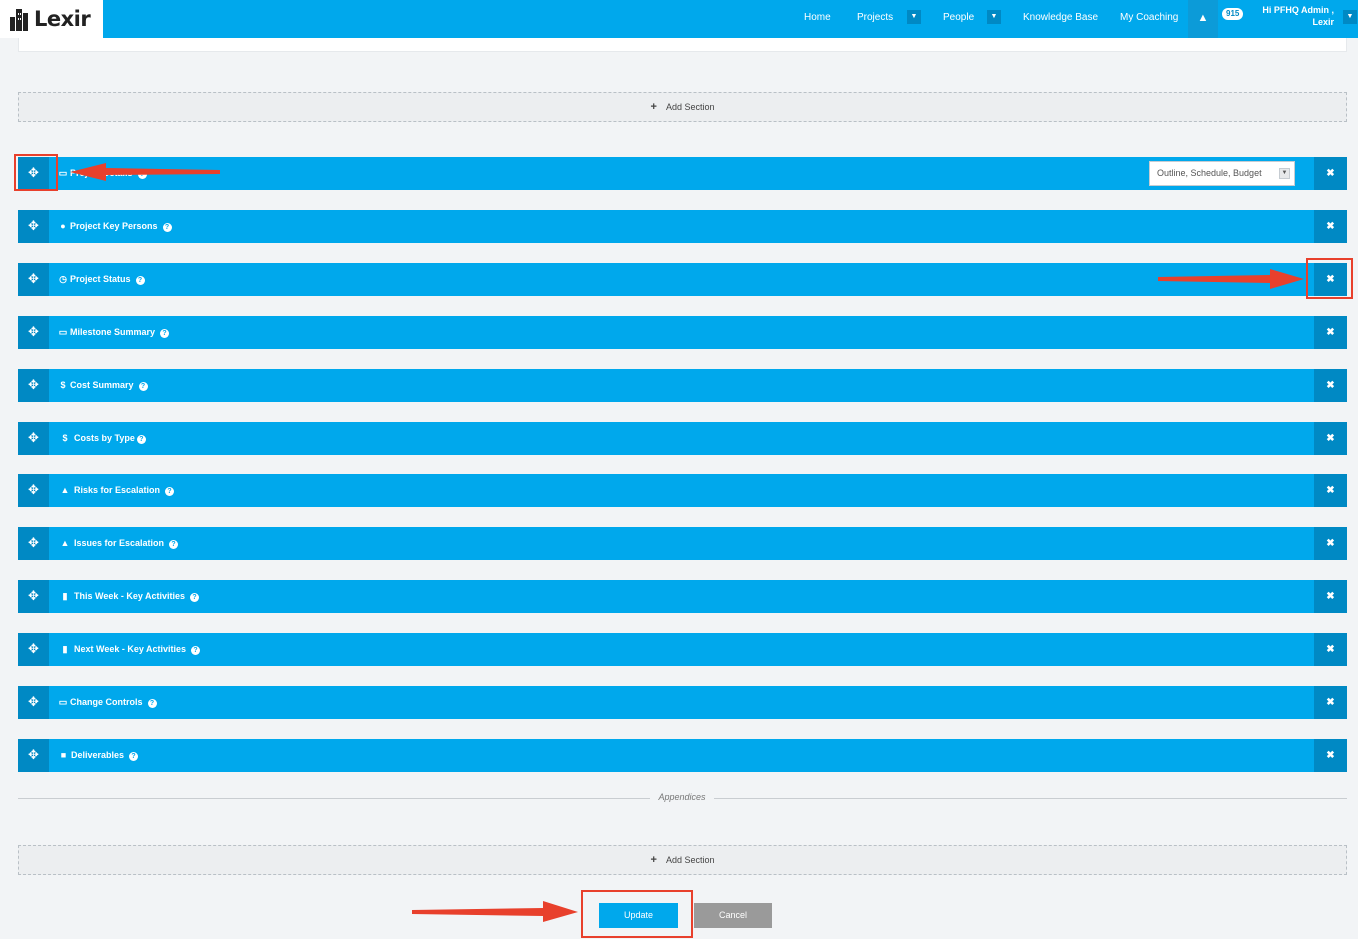 This screenshot has width=1358, height=939. Describe the element at coordinates (682, 649) in the screenshot. I see `section-row-next-week-key-activities: ✥ ▮ Next Week - Key Activities? ✖` at that location.